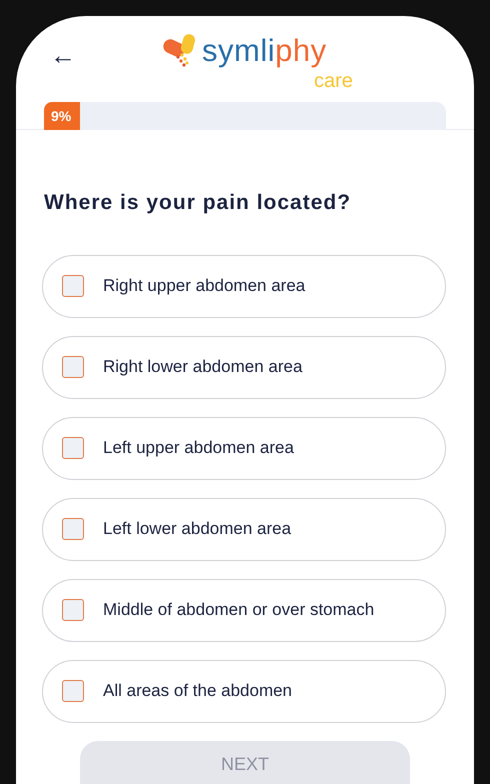 The image size is (490, 784). Describe the element at coordinates (238, 610) in the screenshot. I see `option-label: Middle of abdomen or over stomach` at that location.